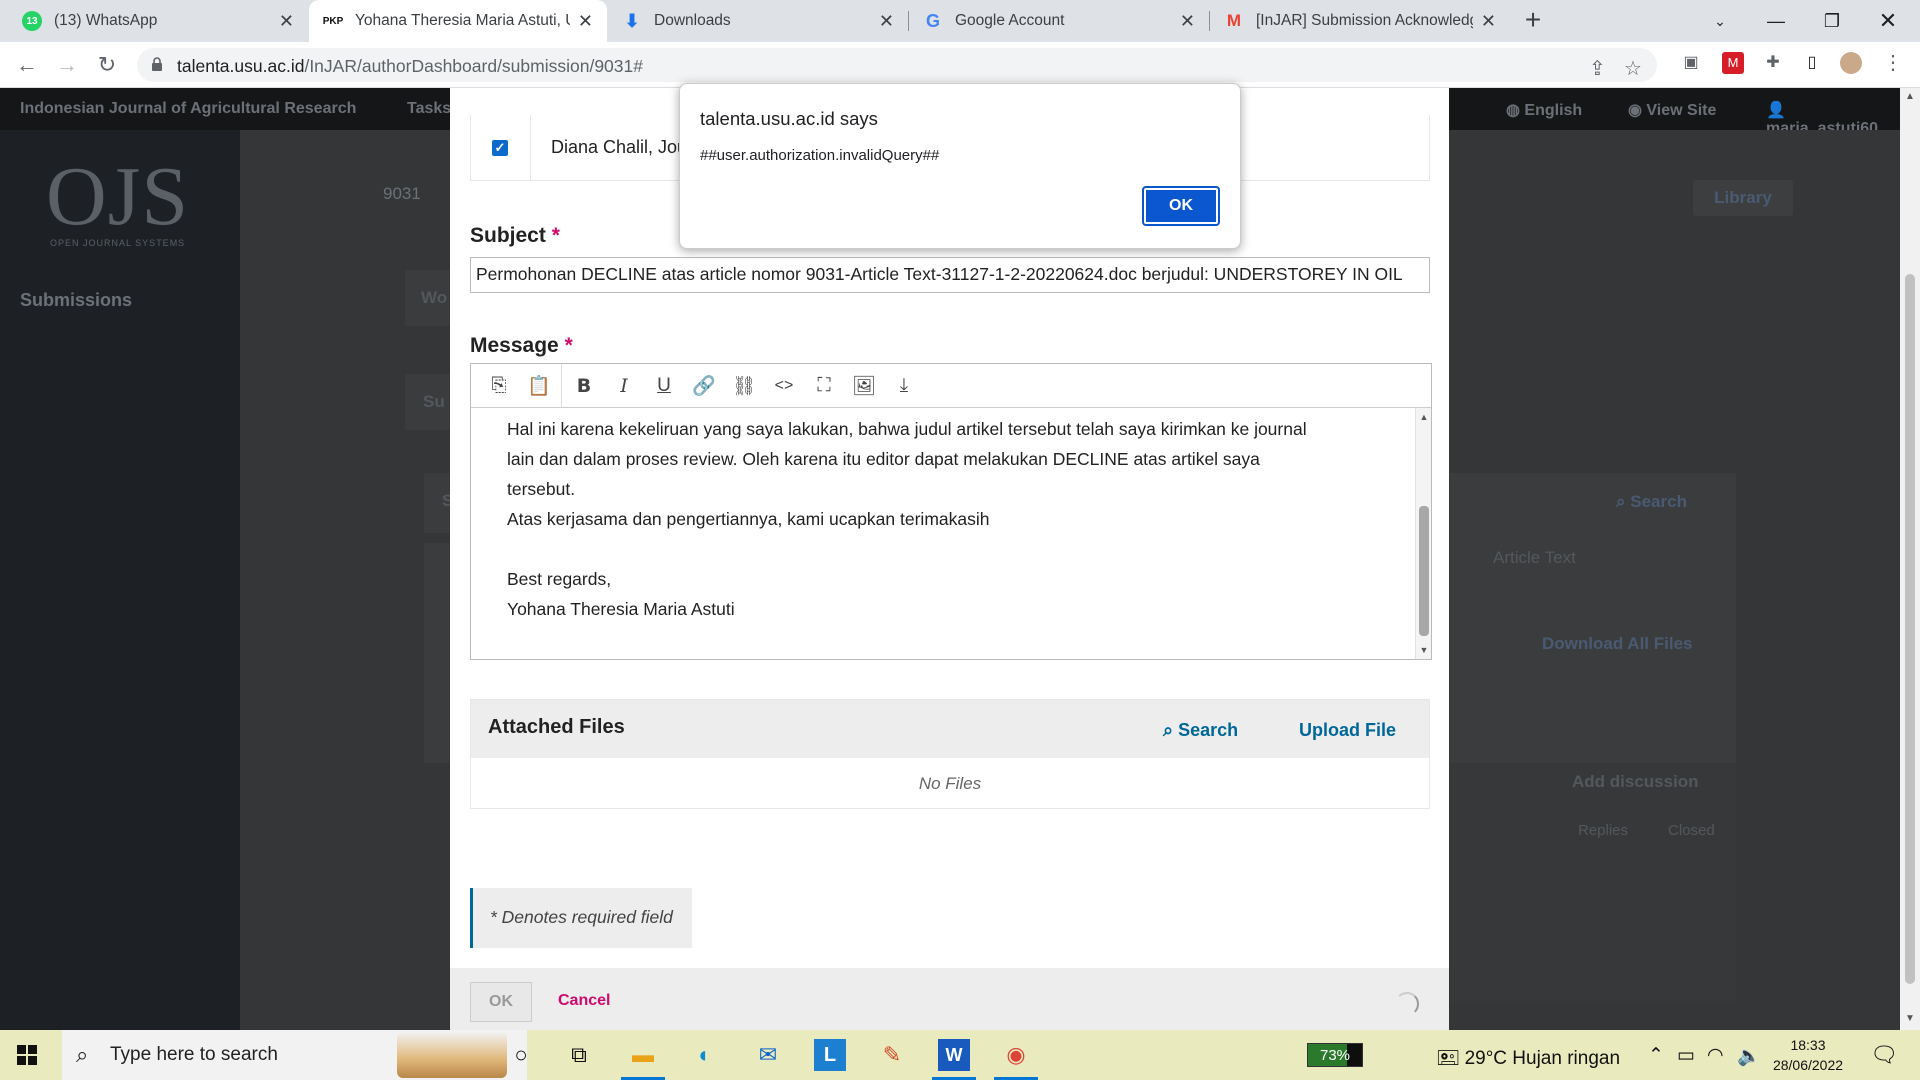 Image resolution: width=1920 pixels, height=1080 pixels. I want to click on volume-icon: 🔈, so click(1749, 1056).